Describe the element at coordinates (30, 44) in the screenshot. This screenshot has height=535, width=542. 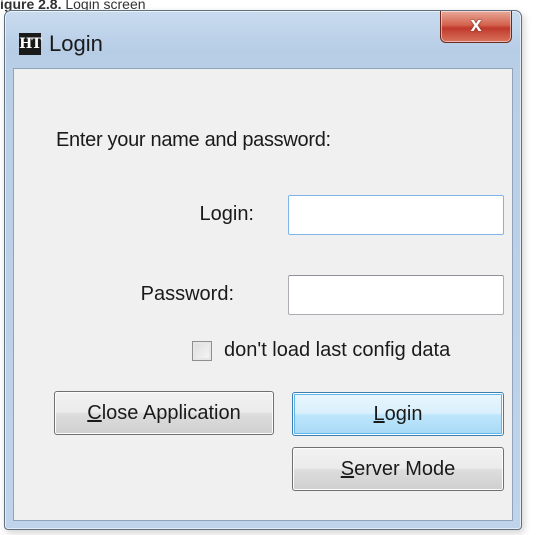
I see `app-logo-icon: HT` at that location.